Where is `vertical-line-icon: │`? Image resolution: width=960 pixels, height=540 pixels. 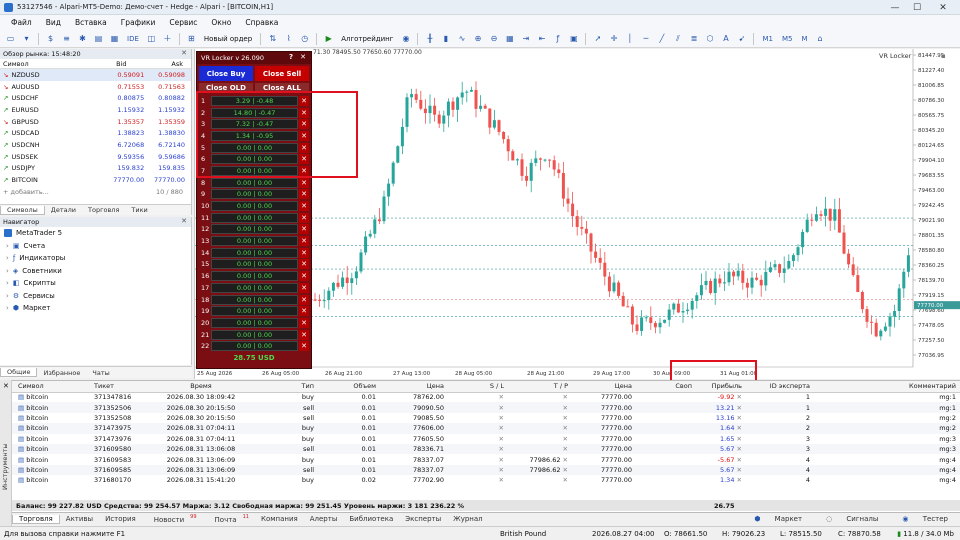
vertical-line-icon: │ is located at coordinates (629, 39).